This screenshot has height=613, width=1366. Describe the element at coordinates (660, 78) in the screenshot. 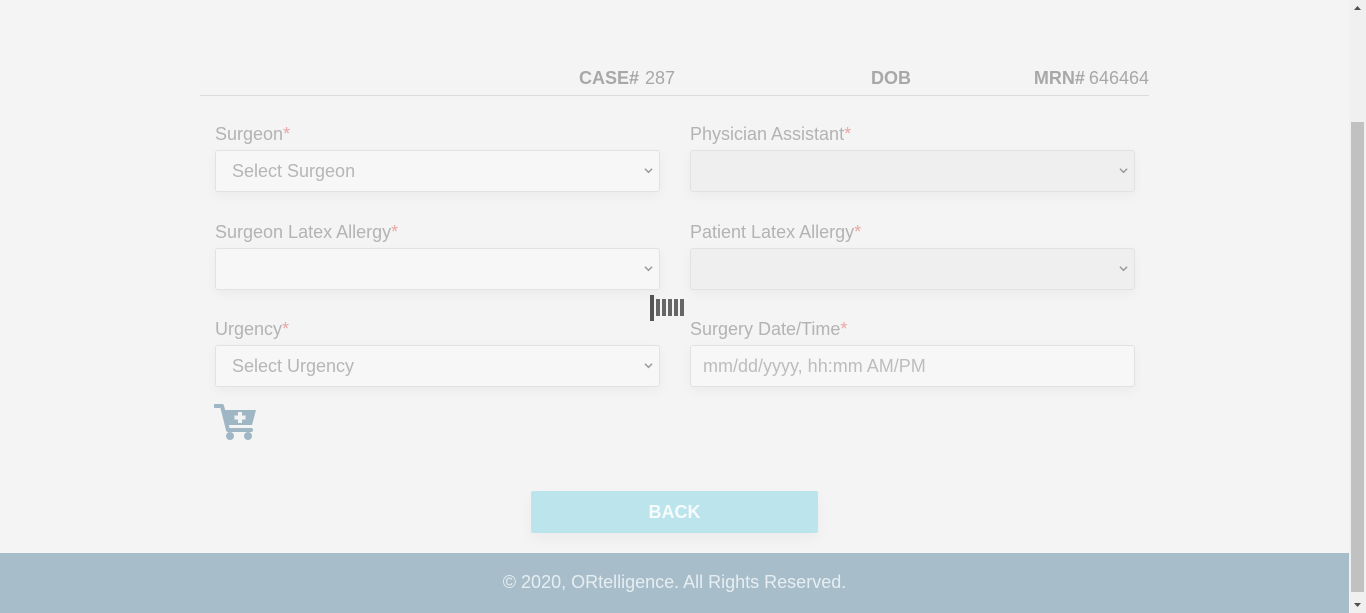

I see `case-number-value: 287` at that location.